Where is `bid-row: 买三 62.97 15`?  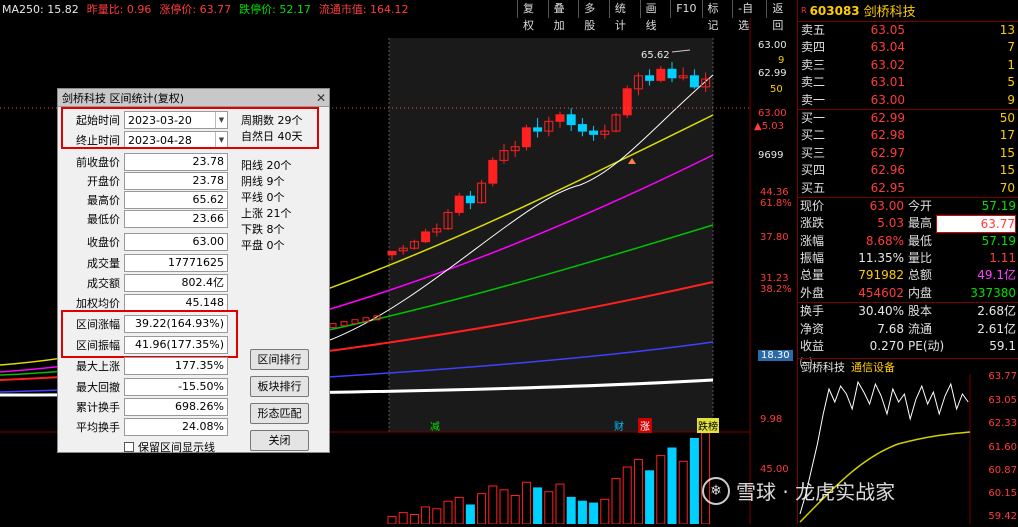 bid-row: 买三 62.97 15 is located at coordinates (908, 153).